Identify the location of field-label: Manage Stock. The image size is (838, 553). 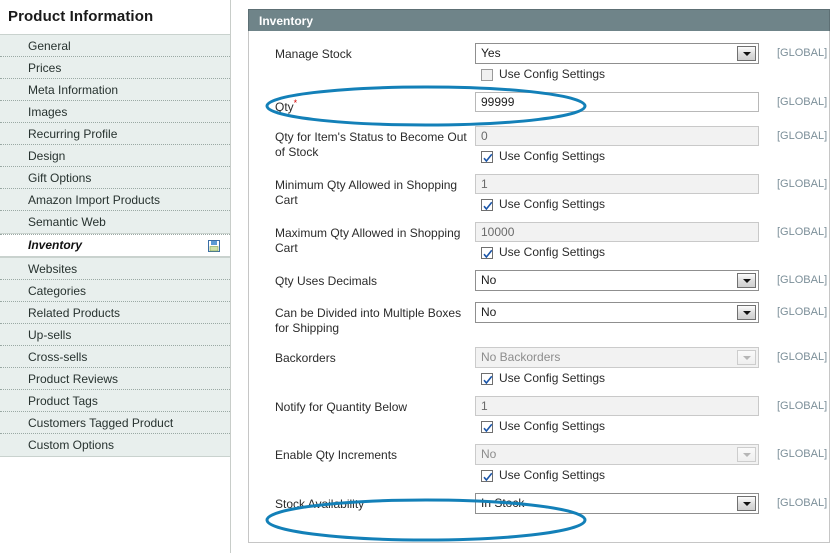
(375, 52).